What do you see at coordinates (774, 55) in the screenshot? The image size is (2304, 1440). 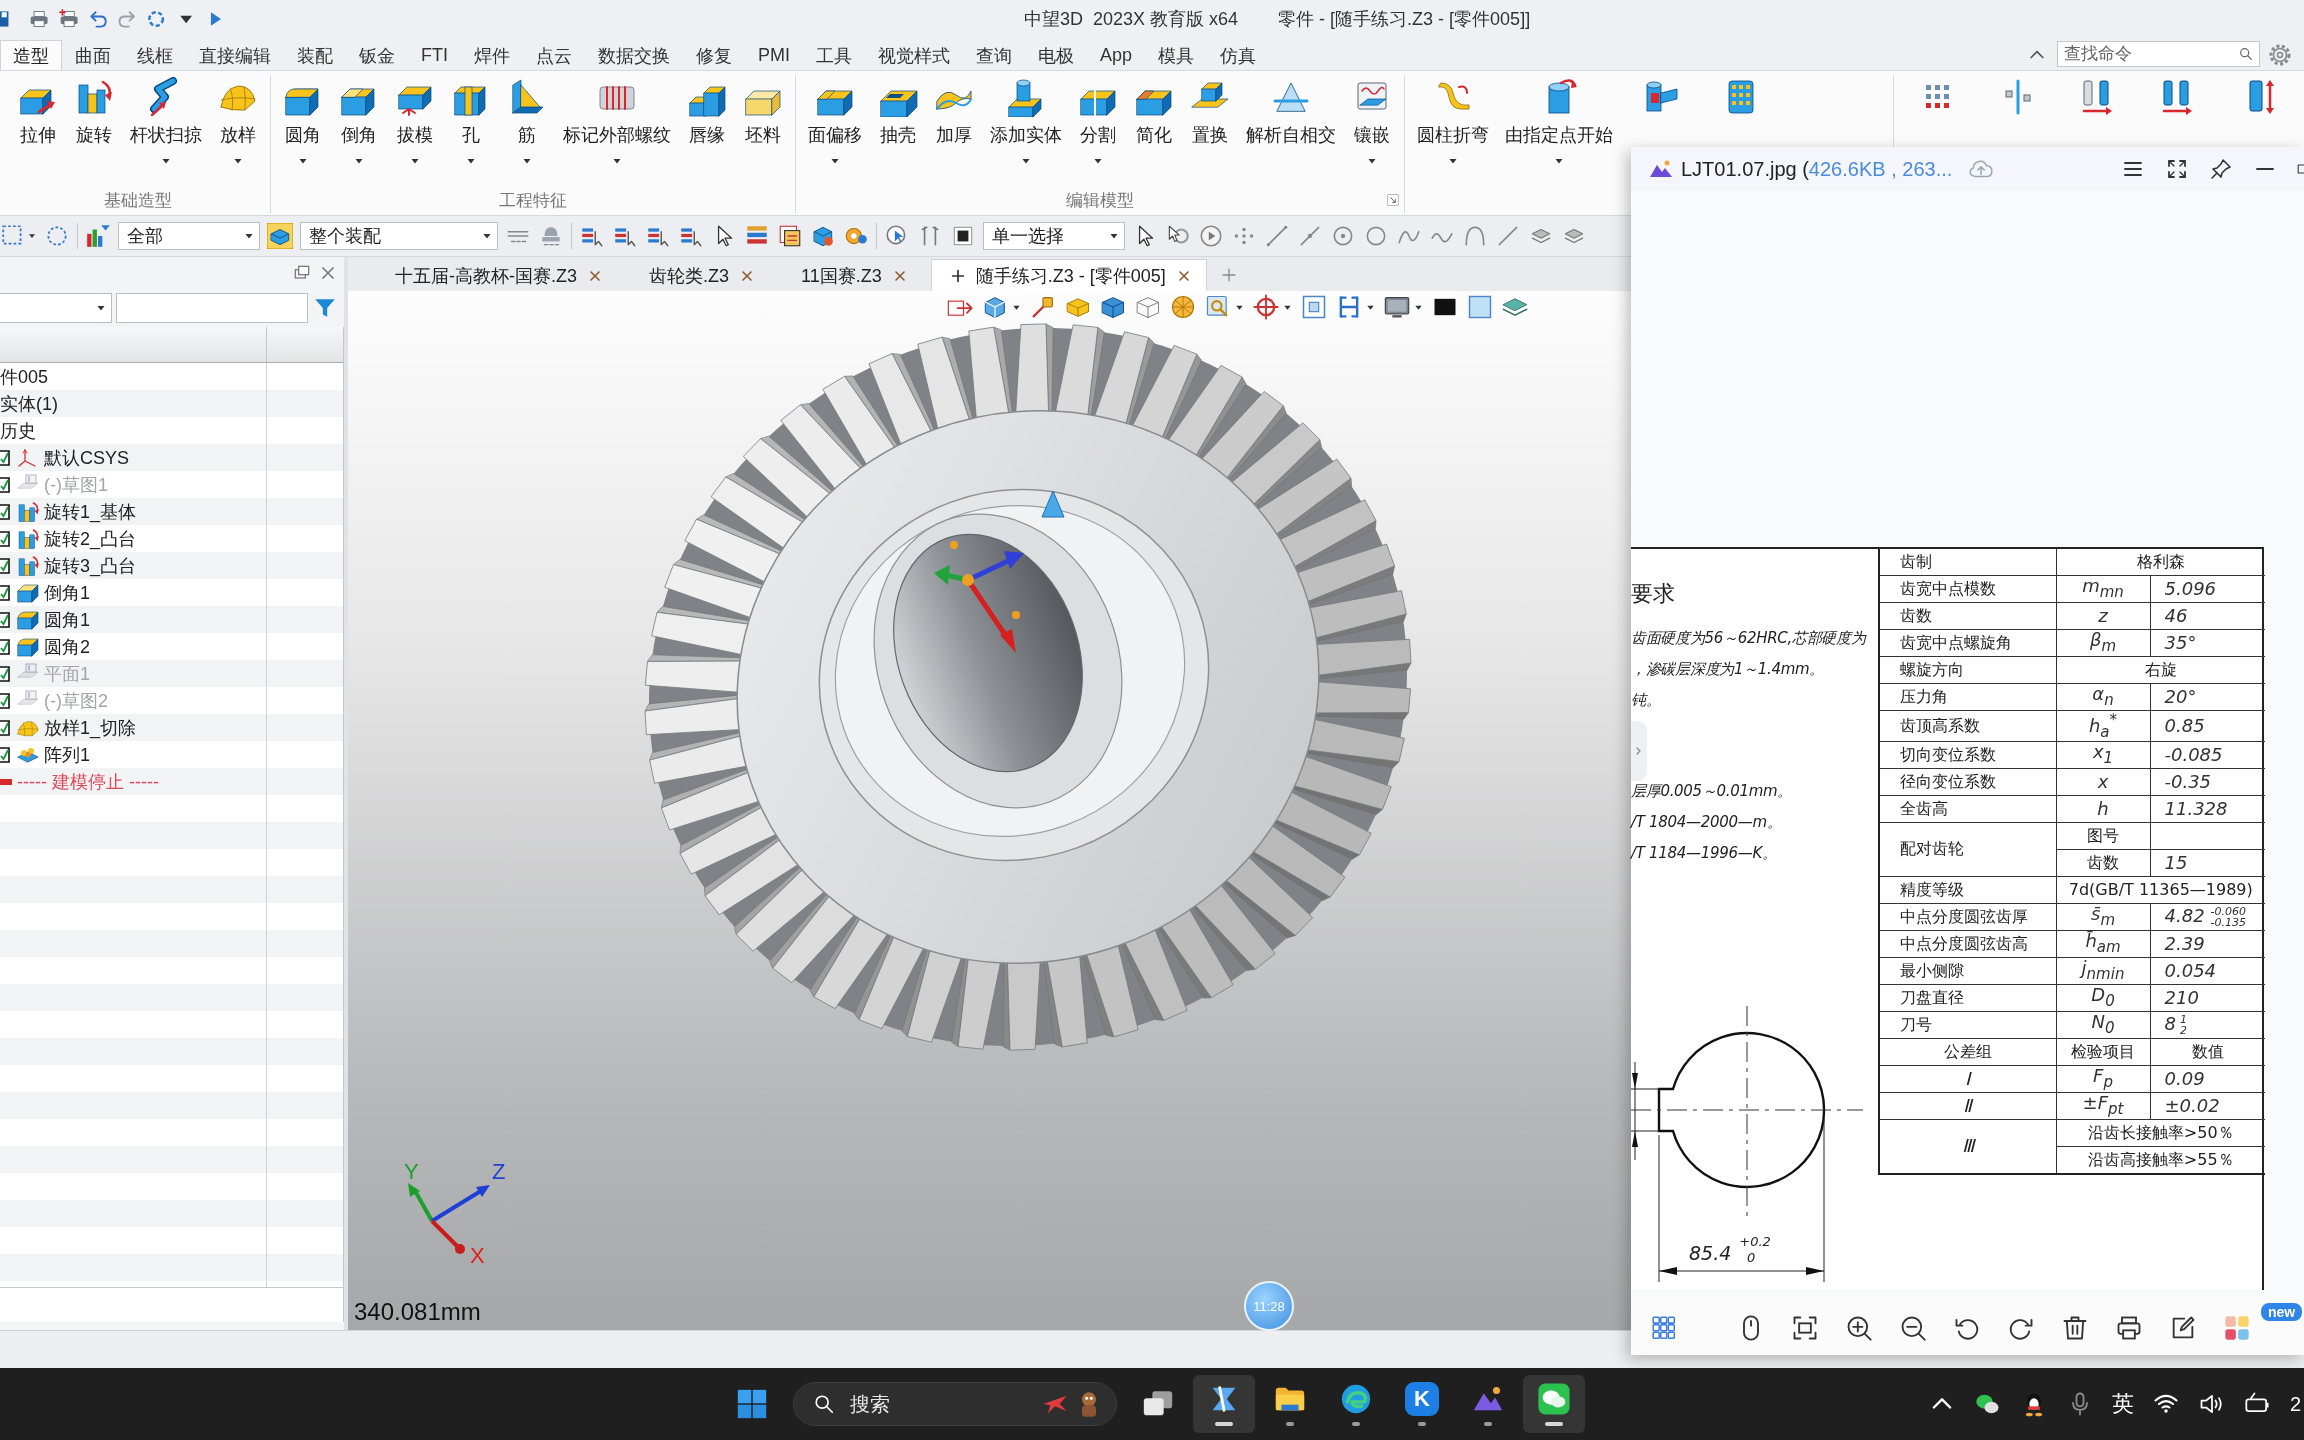 I see `menu-tab: PMI` at bounding box center [774, 55].